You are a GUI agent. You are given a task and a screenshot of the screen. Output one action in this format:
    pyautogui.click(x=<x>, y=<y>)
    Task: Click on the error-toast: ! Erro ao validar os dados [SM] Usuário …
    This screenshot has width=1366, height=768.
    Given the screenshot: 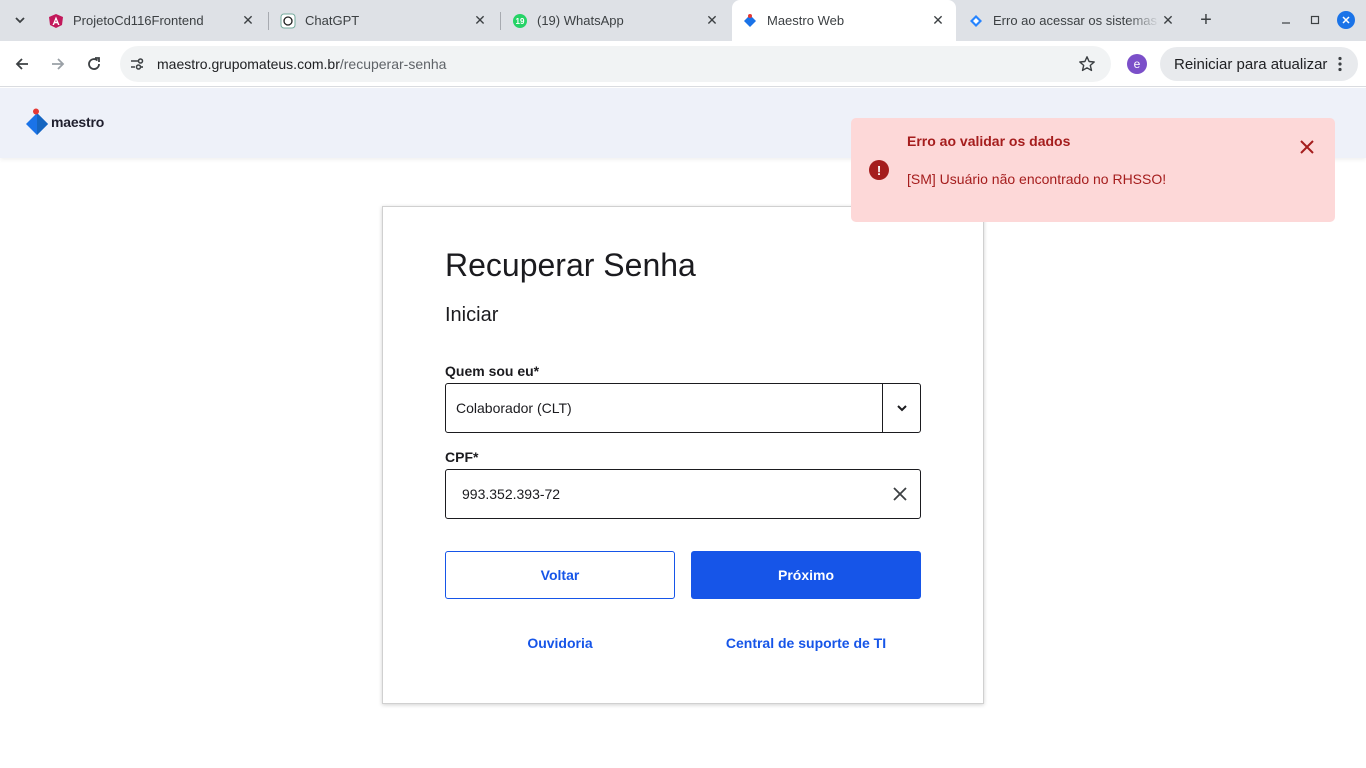 What is the action you would take?
    pyautogui.click(x=1093, y=170)
    